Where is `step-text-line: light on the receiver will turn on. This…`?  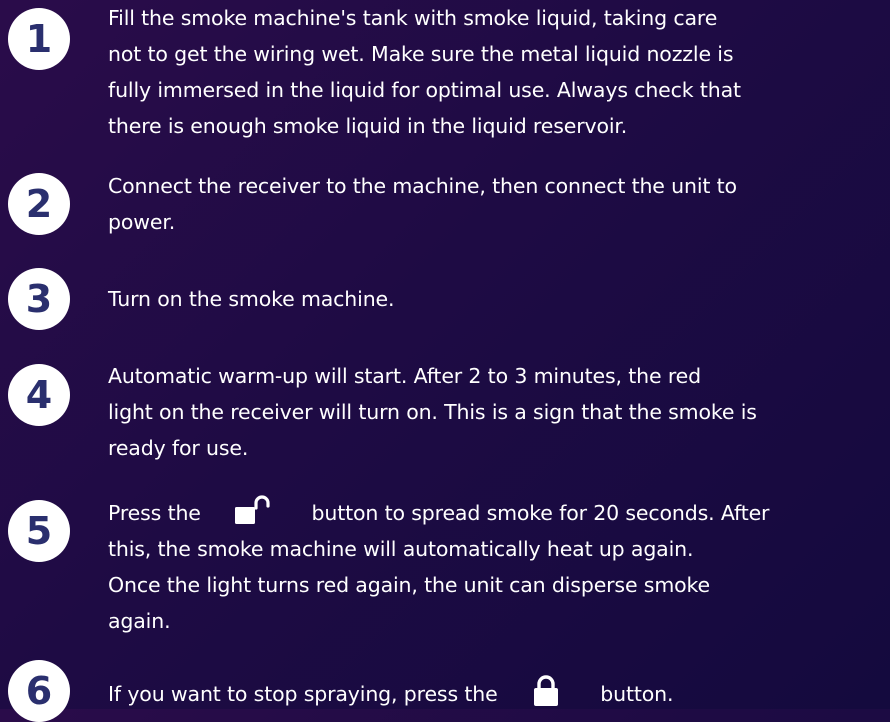
step-text-line: light on the receiver will turn on. This… is located at coordinates (432, 412).